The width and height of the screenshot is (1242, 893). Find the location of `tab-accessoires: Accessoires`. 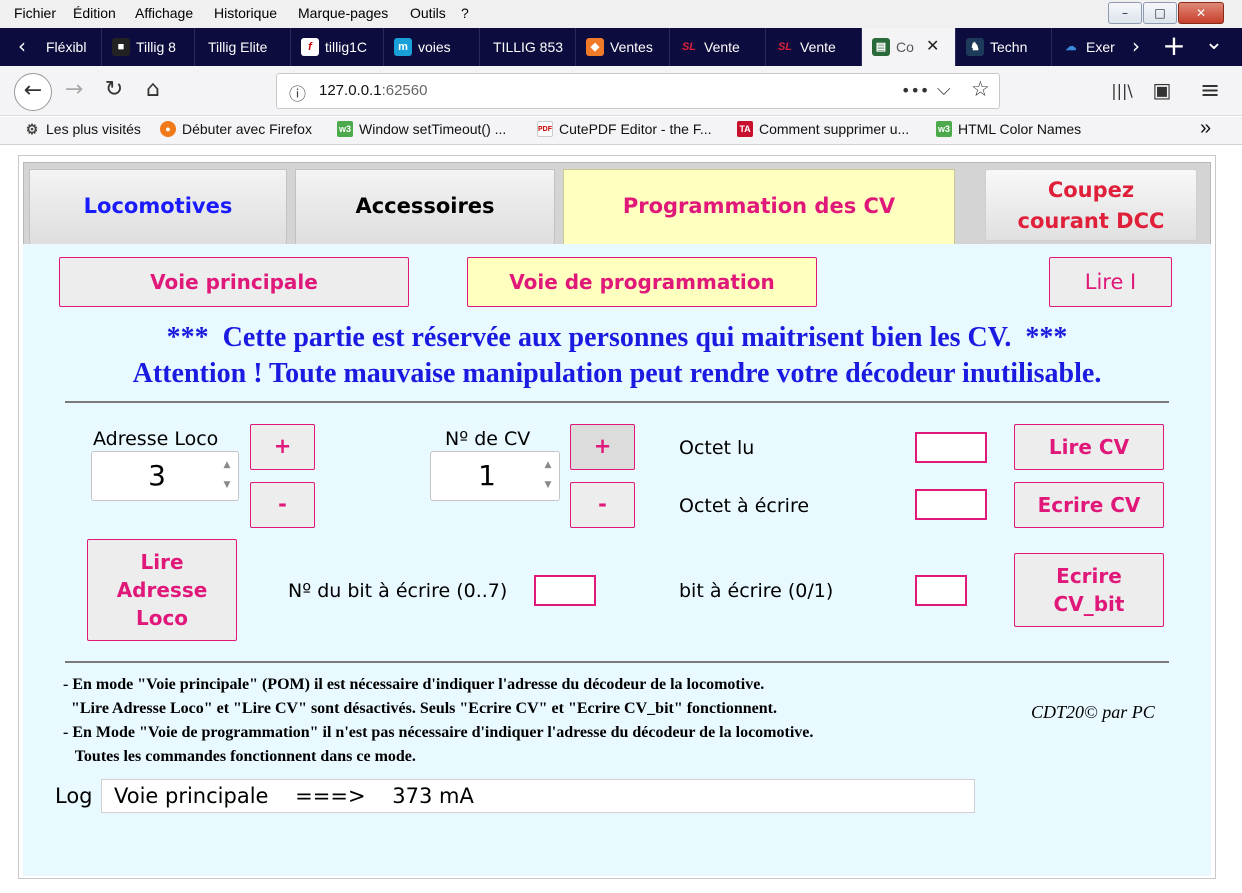

tab-accessoires: Accessoires is located at coordinates (425, 207).